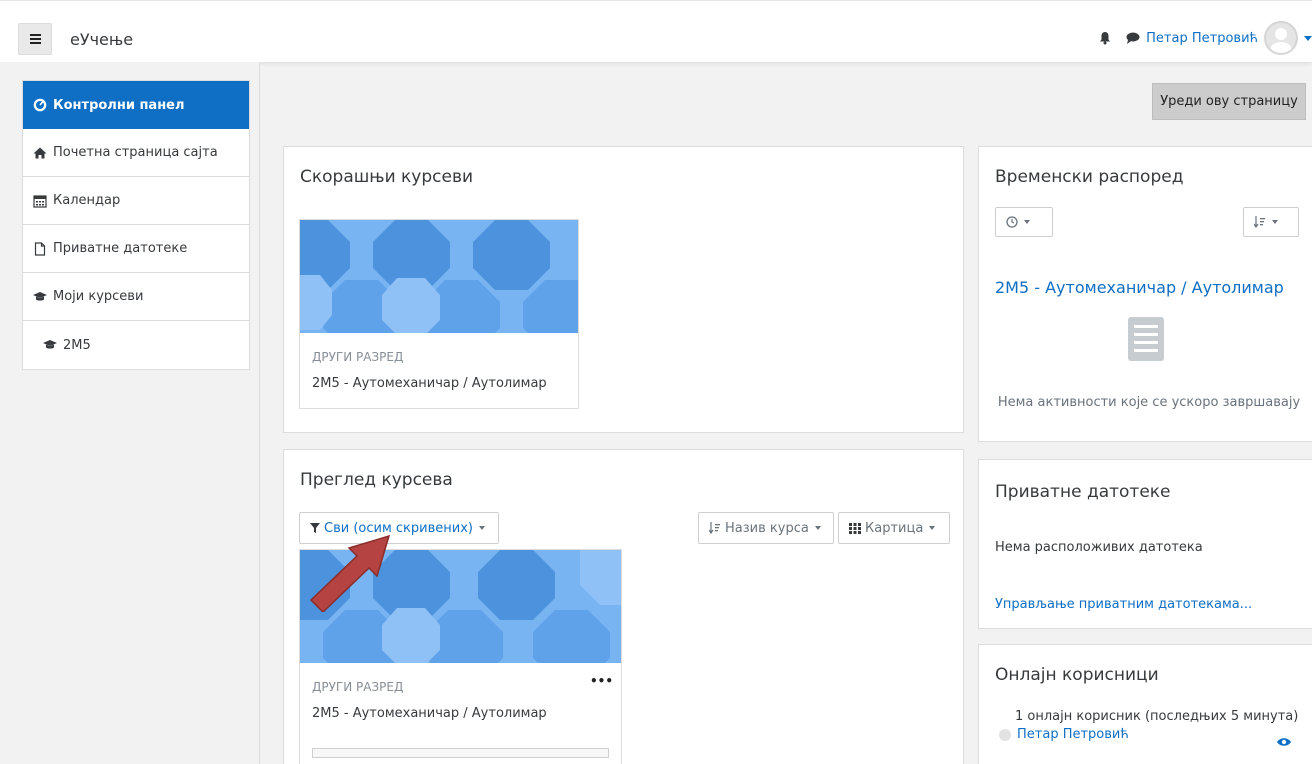 Image resolution: width=1312 pixels, height=764 pixels. What do you see at coordinates (1146, 339) in the screenshot?
I see `no-activities-icon` at bounding box center [1146, 339].